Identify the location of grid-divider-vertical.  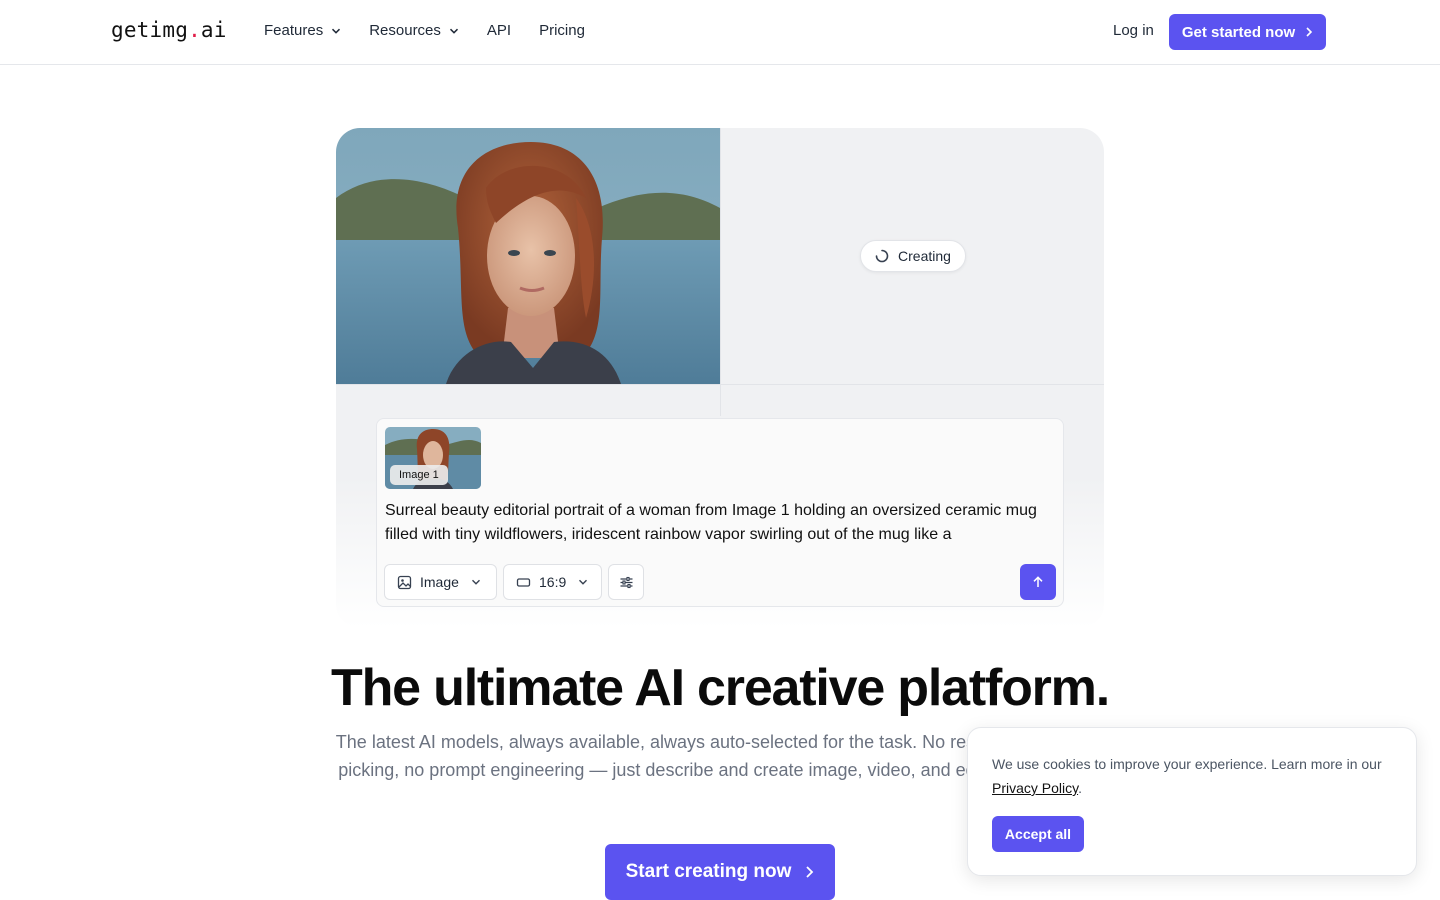
(720, 272).